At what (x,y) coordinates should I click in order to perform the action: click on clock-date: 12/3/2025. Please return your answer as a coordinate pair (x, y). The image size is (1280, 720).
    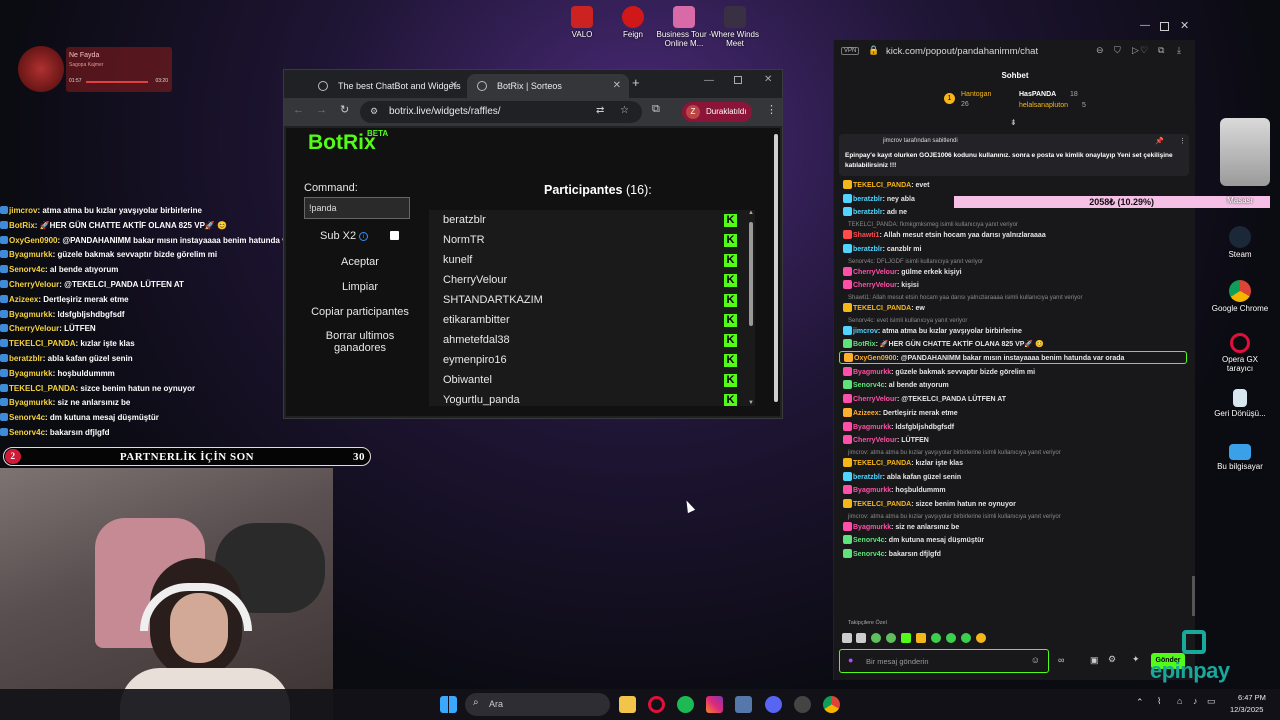
    Looking at the image, I should click on (1246, 709).